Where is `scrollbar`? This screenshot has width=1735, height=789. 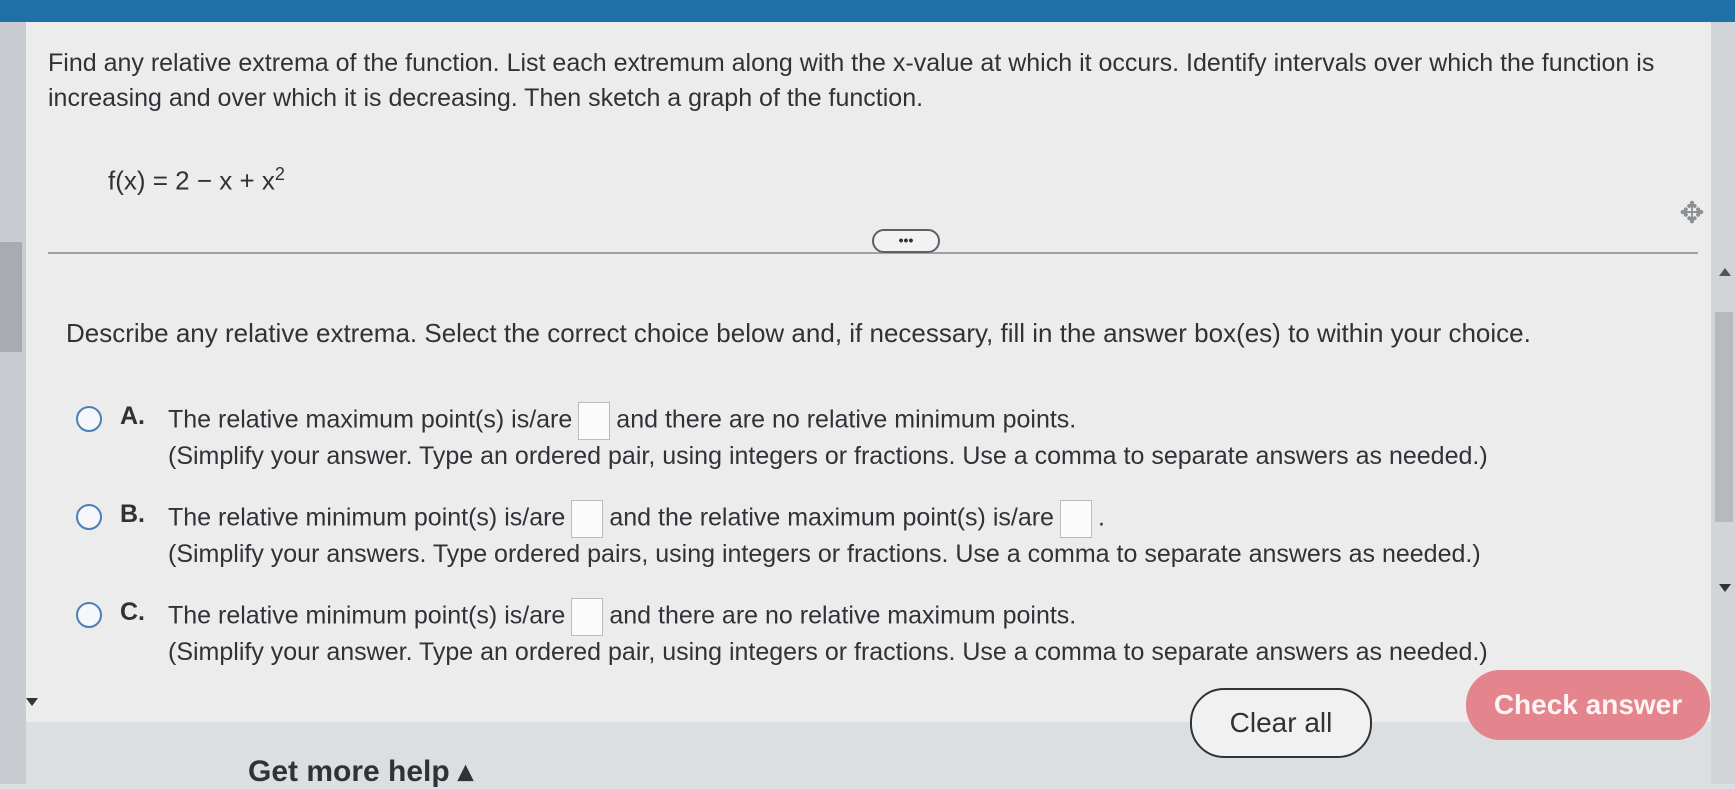
scrollbar is located at coordinates (1723, 403).